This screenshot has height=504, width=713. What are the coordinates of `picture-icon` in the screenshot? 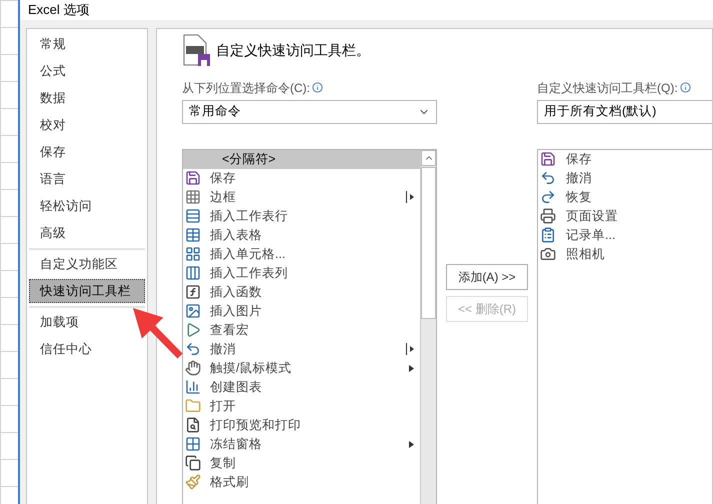 It's located at (193, 311).